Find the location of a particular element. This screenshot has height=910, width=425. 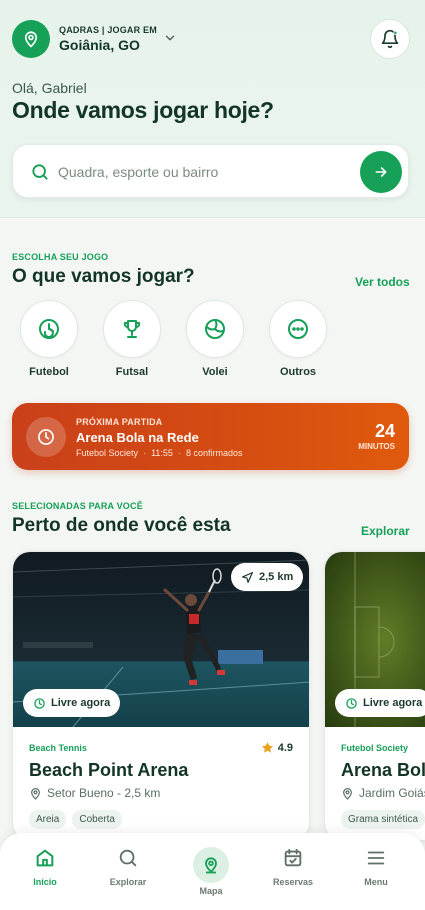

next-match-time: 11:55 is located at coordinates (162, 453).